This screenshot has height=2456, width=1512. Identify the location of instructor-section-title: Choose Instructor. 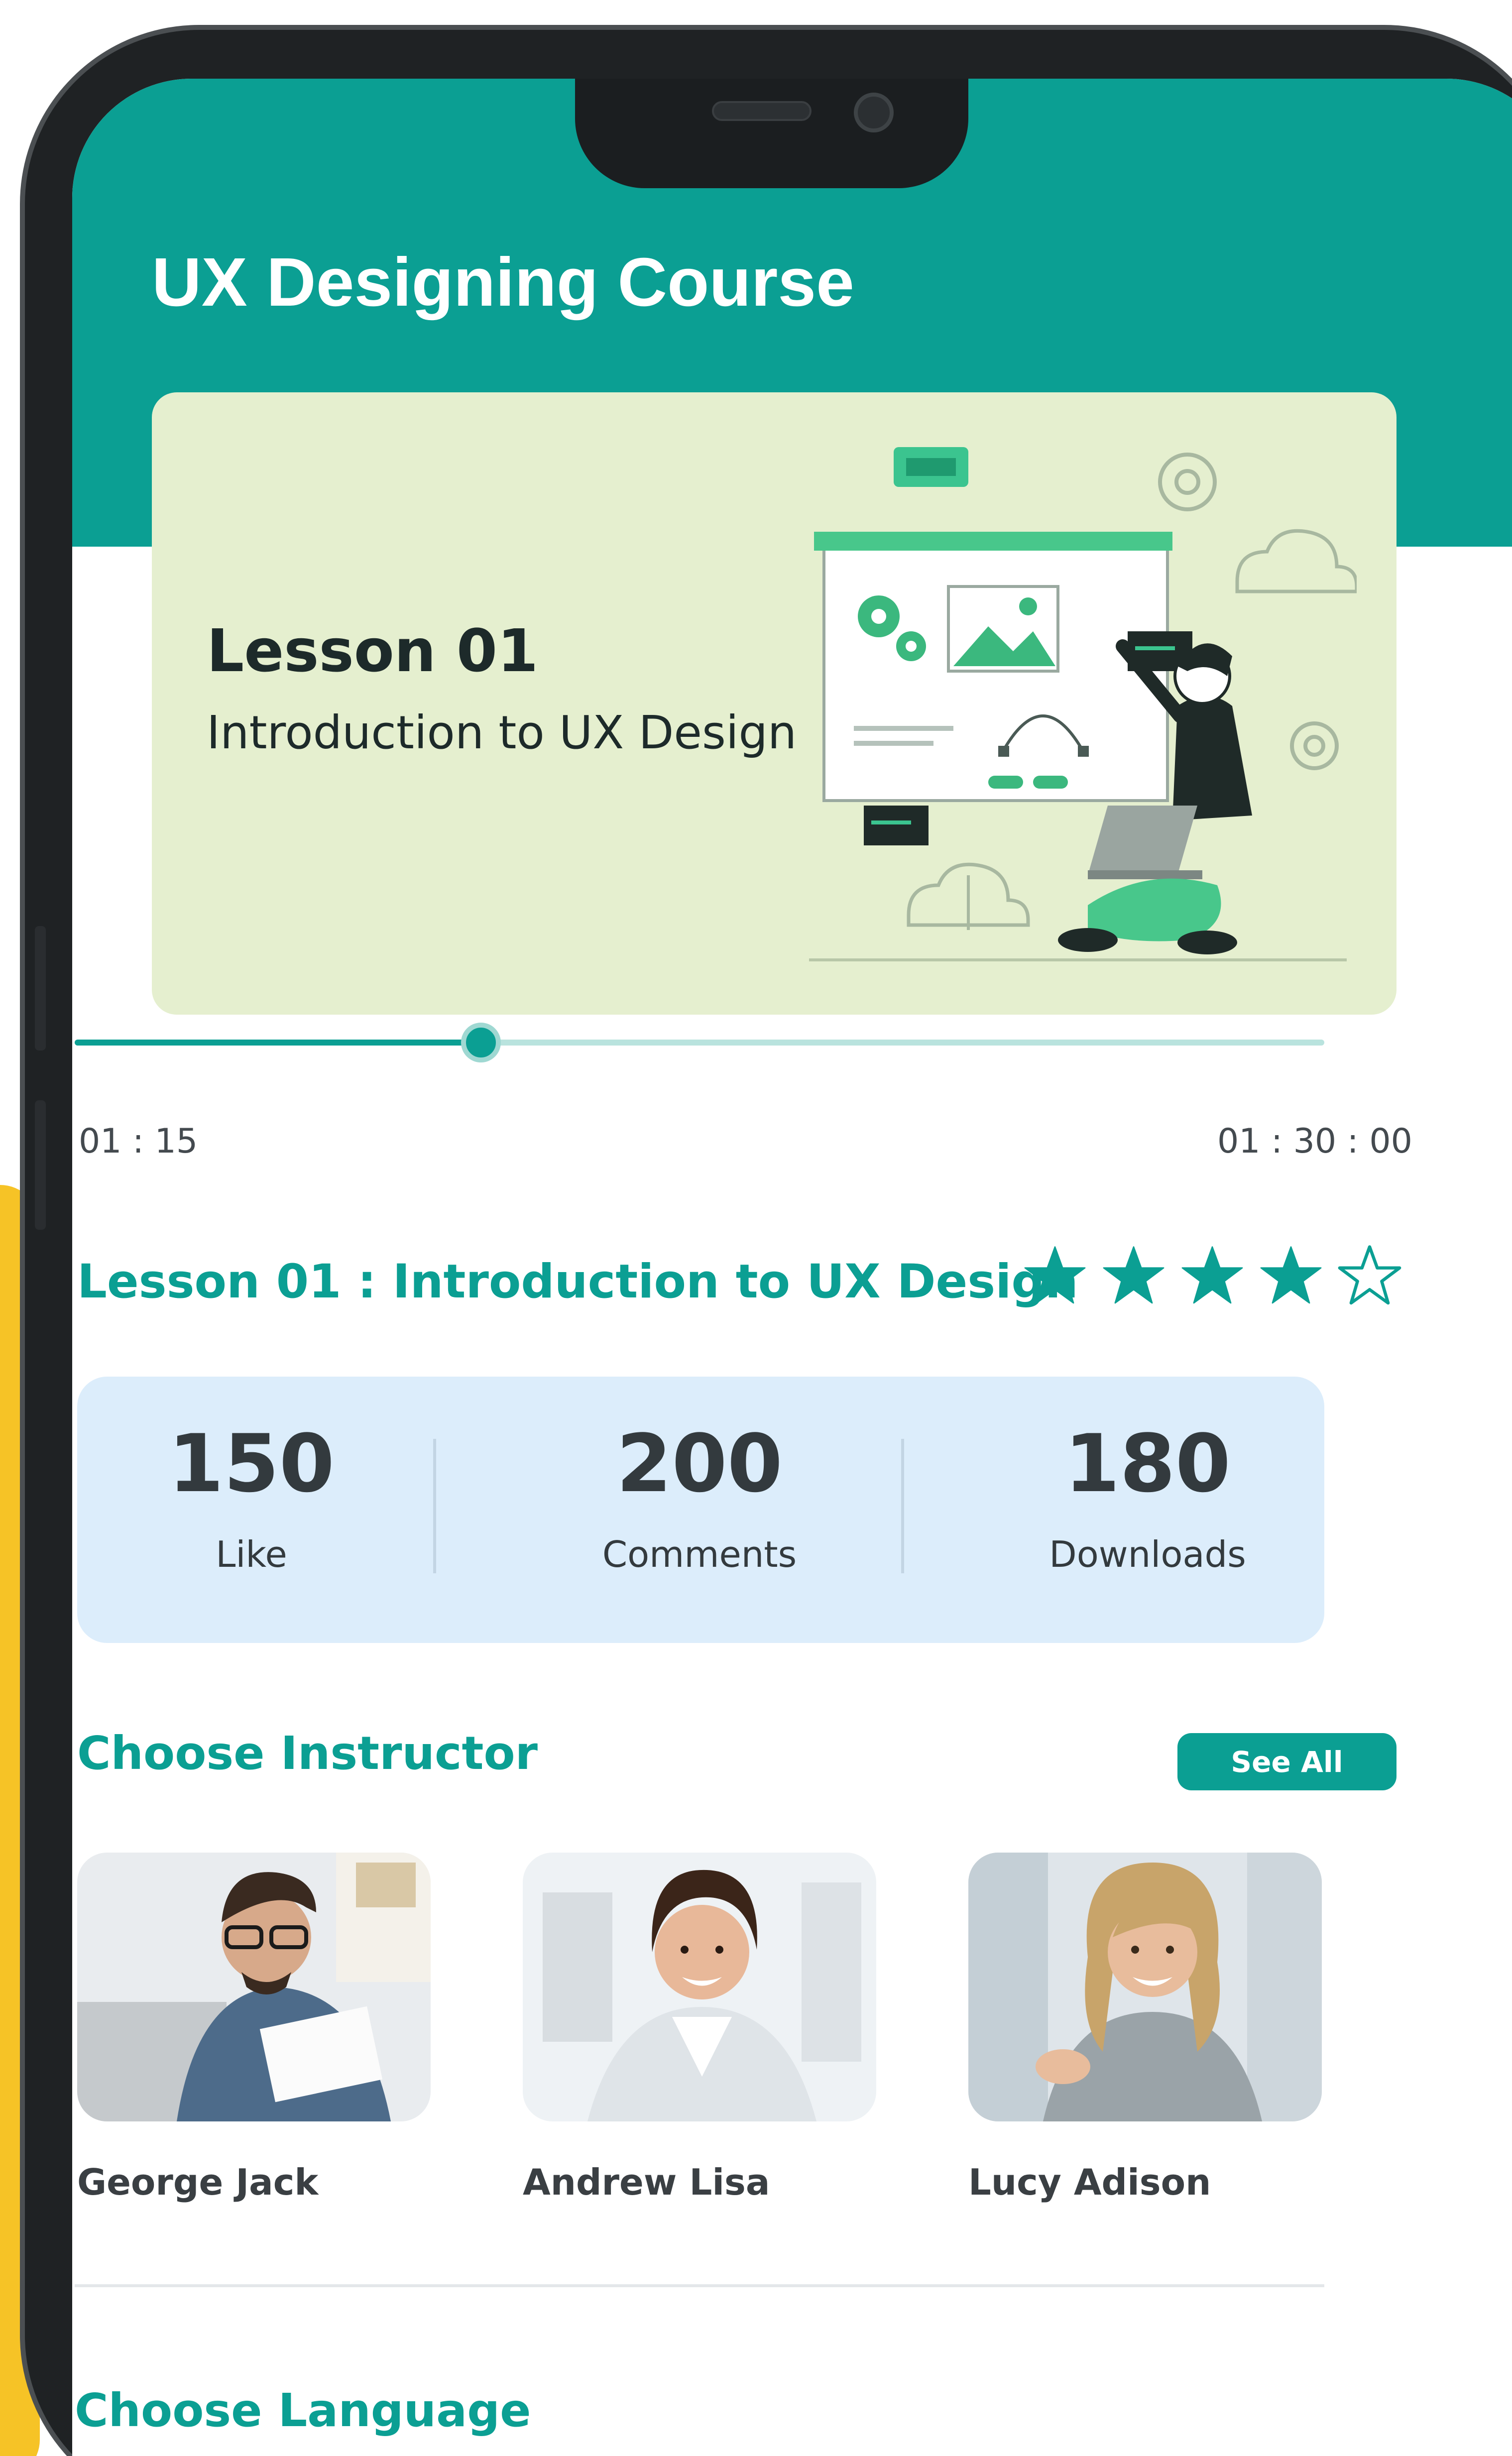
(308, 1754).